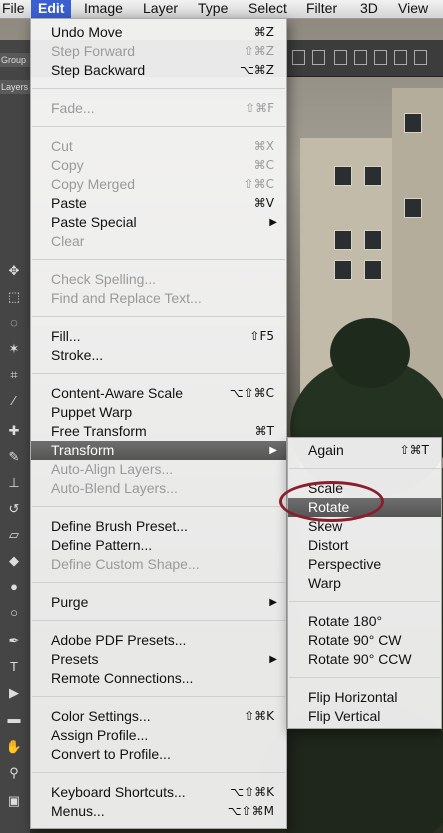 The width and height of the screenshot is (443, 833). What do you see at coordinates (14, 509) in the screenshot?
I see `history-brush-icon: ↺` at bounding box center [14, 509].